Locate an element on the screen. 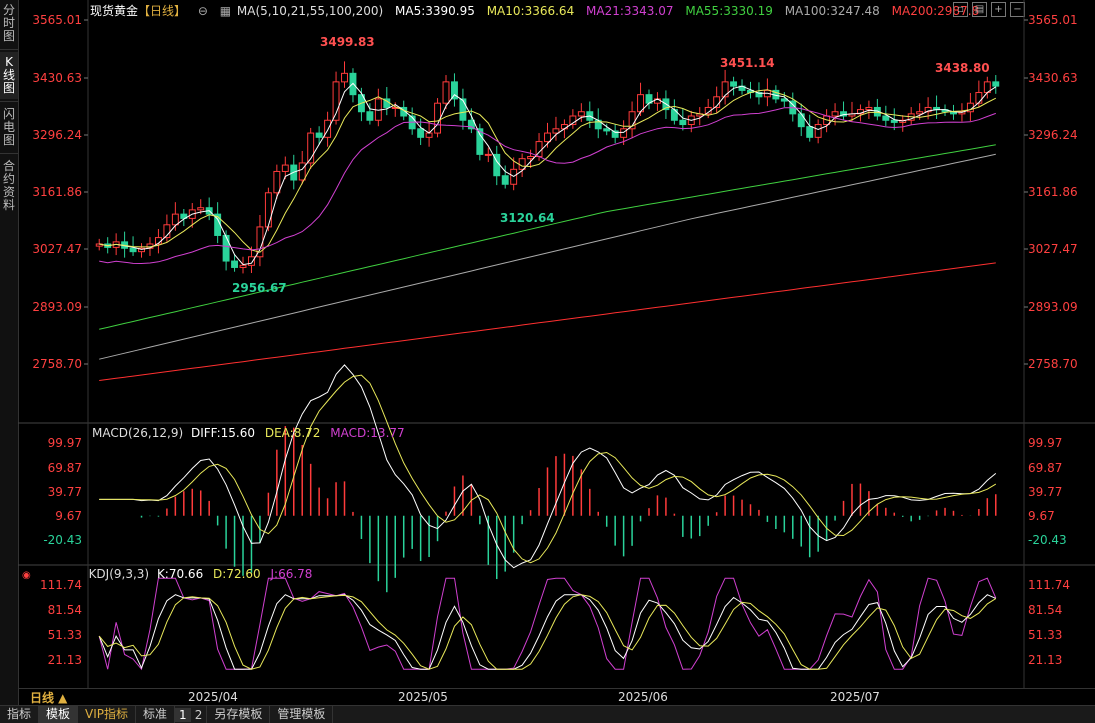 The height and width of the screenshot is (723, 1095). save-template-button: 另存模板 is located at coordinates (238, 714).